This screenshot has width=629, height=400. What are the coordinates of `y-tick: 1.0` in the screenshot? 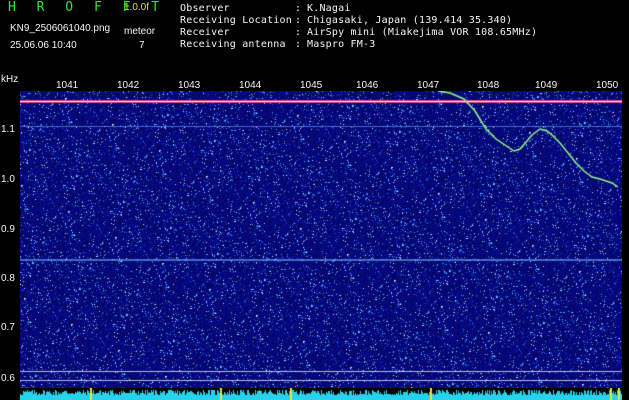 It's located at (8, 179).